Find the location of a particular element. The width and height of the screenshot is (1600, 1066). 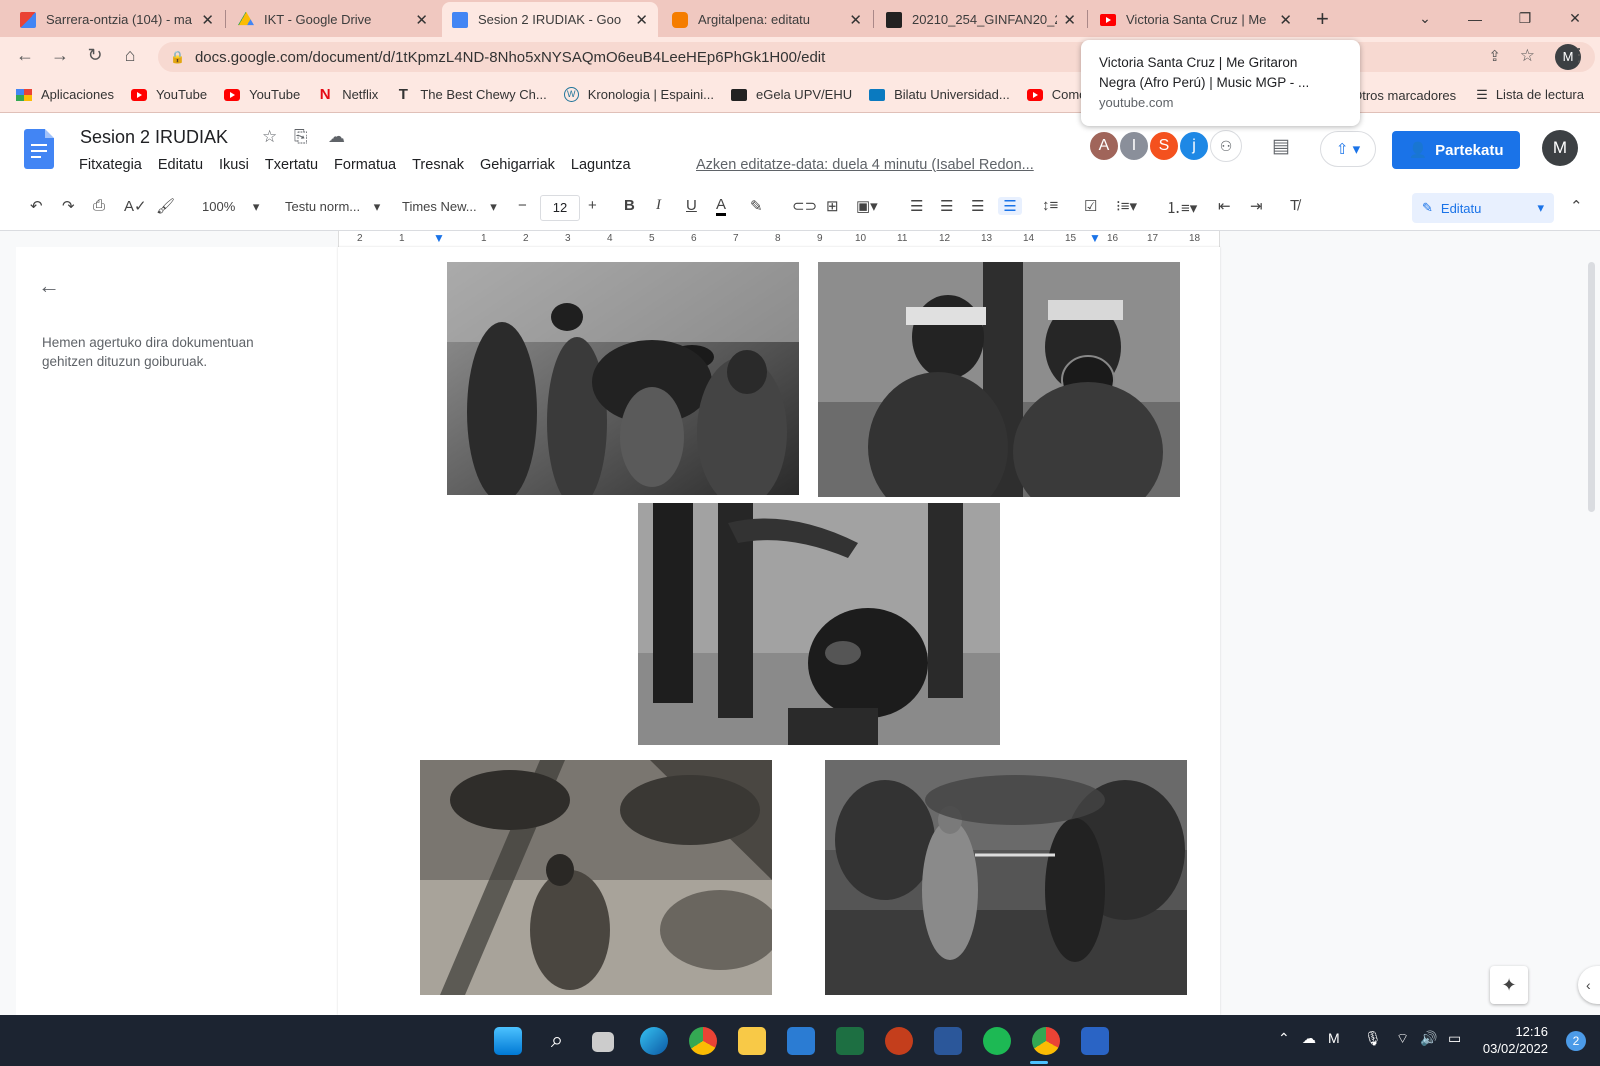

font-size-input: 12 is located at coordinates (560, 208).